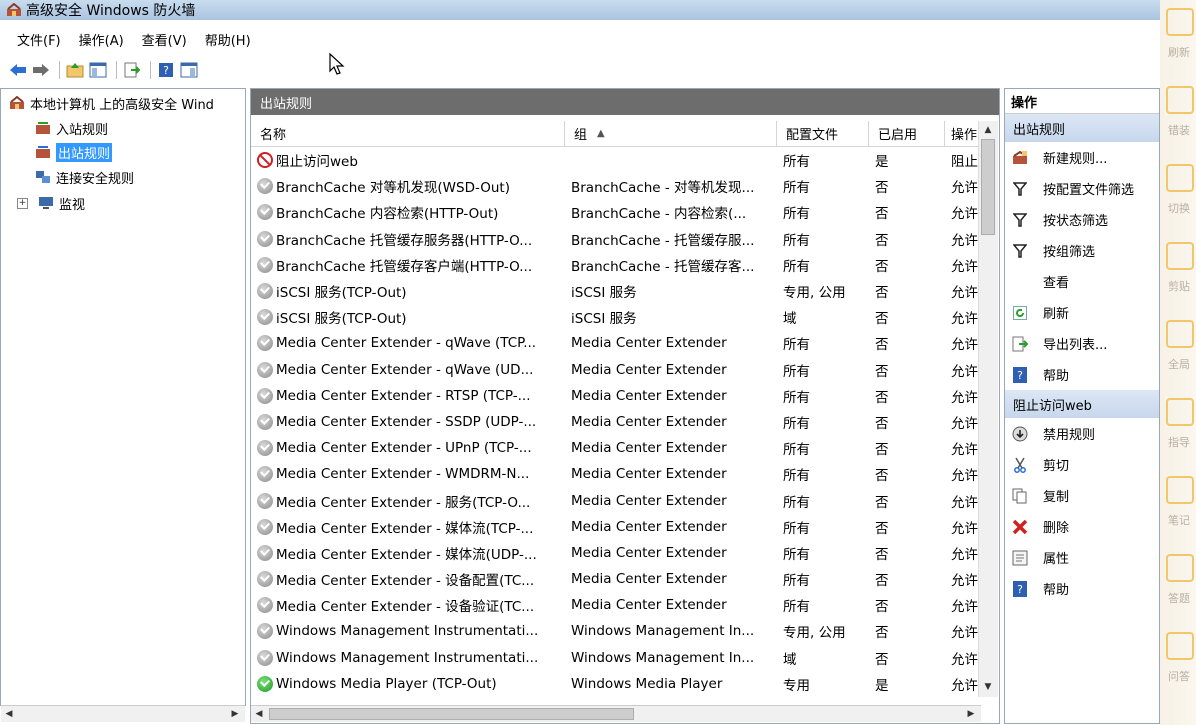 Image resolution: width=1196 pixels, height=725 pixels. I want to click on scroll-down-icon: ▼, so click(988, 687).